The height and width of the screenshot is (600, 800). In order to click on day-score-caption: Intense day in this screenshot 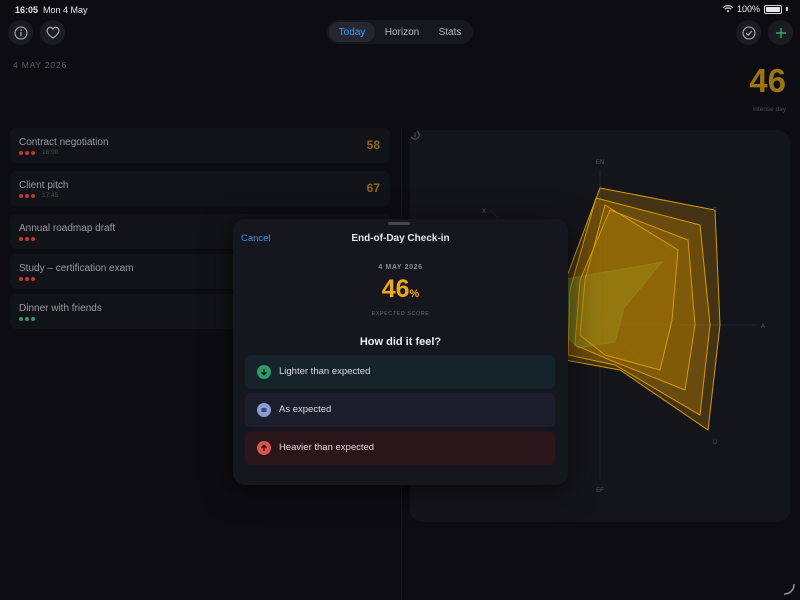, I will do `click(769, 109)`.